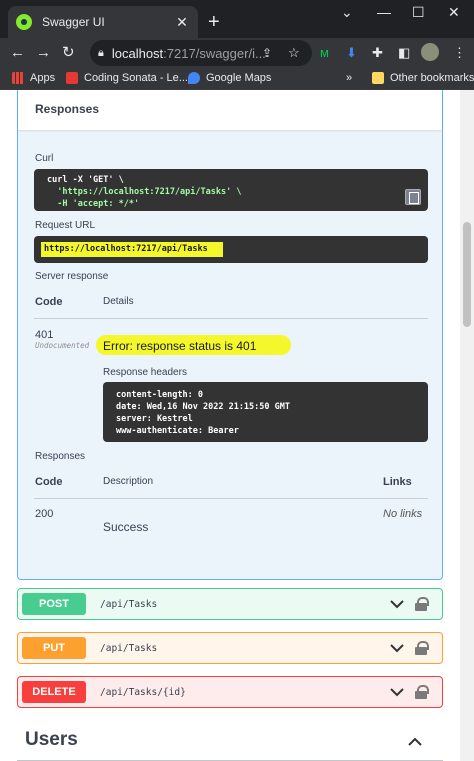 The height and width of the screenshot is (761, 474). Describe the element at coordinates (43, 53) in the screenshot. I see `forward-arrow-icon: →` at that location.